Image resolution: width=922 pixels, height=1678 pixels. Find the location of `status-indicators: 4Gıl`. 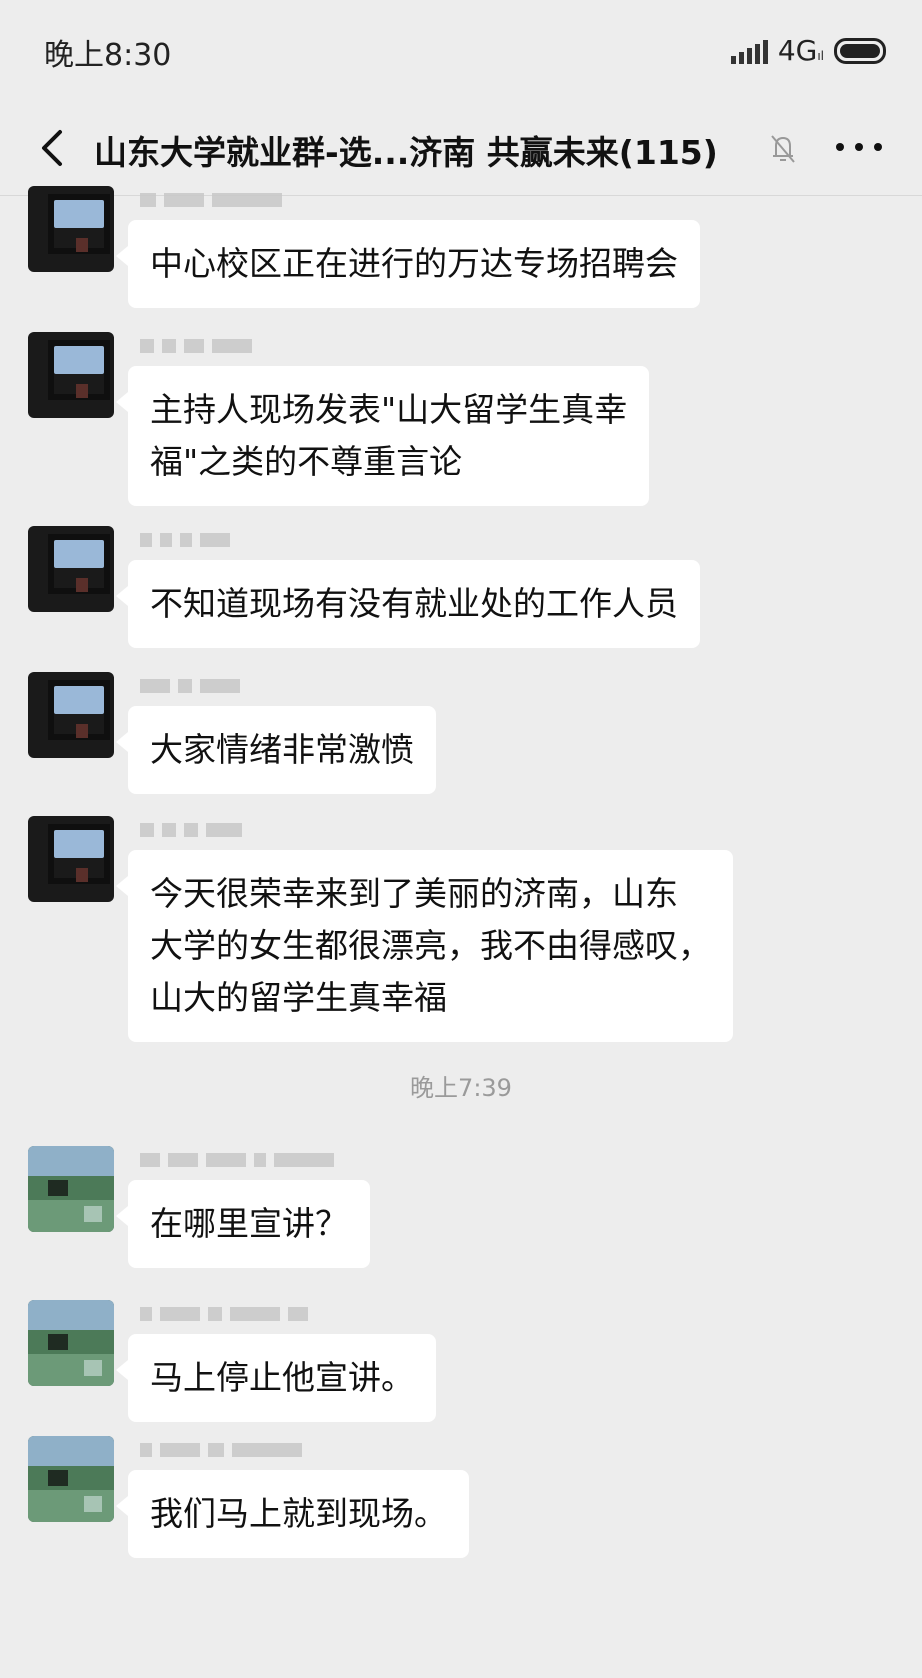

status-indicators: 4Gıl is located at coordinates (808, 50).